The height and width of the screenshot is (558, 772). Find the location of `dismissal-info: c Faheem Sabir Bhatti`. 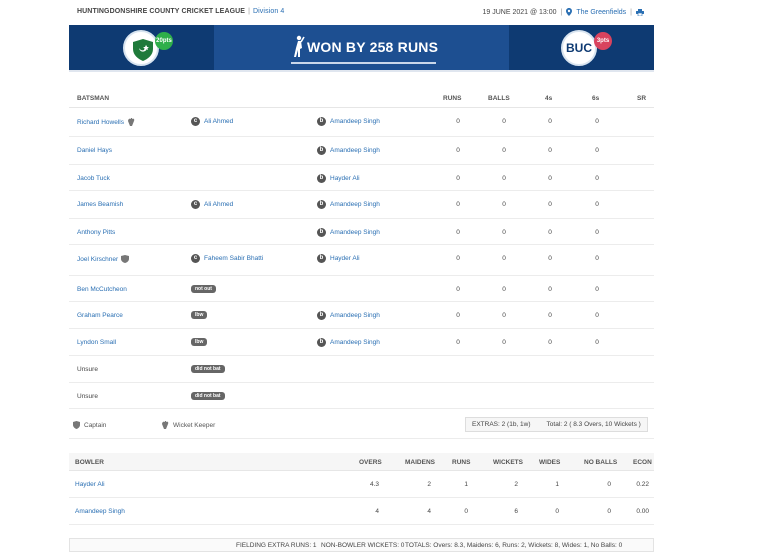

dismissal-info: c Faheem Sabir Bhatti is located at coordinates (227, 258).